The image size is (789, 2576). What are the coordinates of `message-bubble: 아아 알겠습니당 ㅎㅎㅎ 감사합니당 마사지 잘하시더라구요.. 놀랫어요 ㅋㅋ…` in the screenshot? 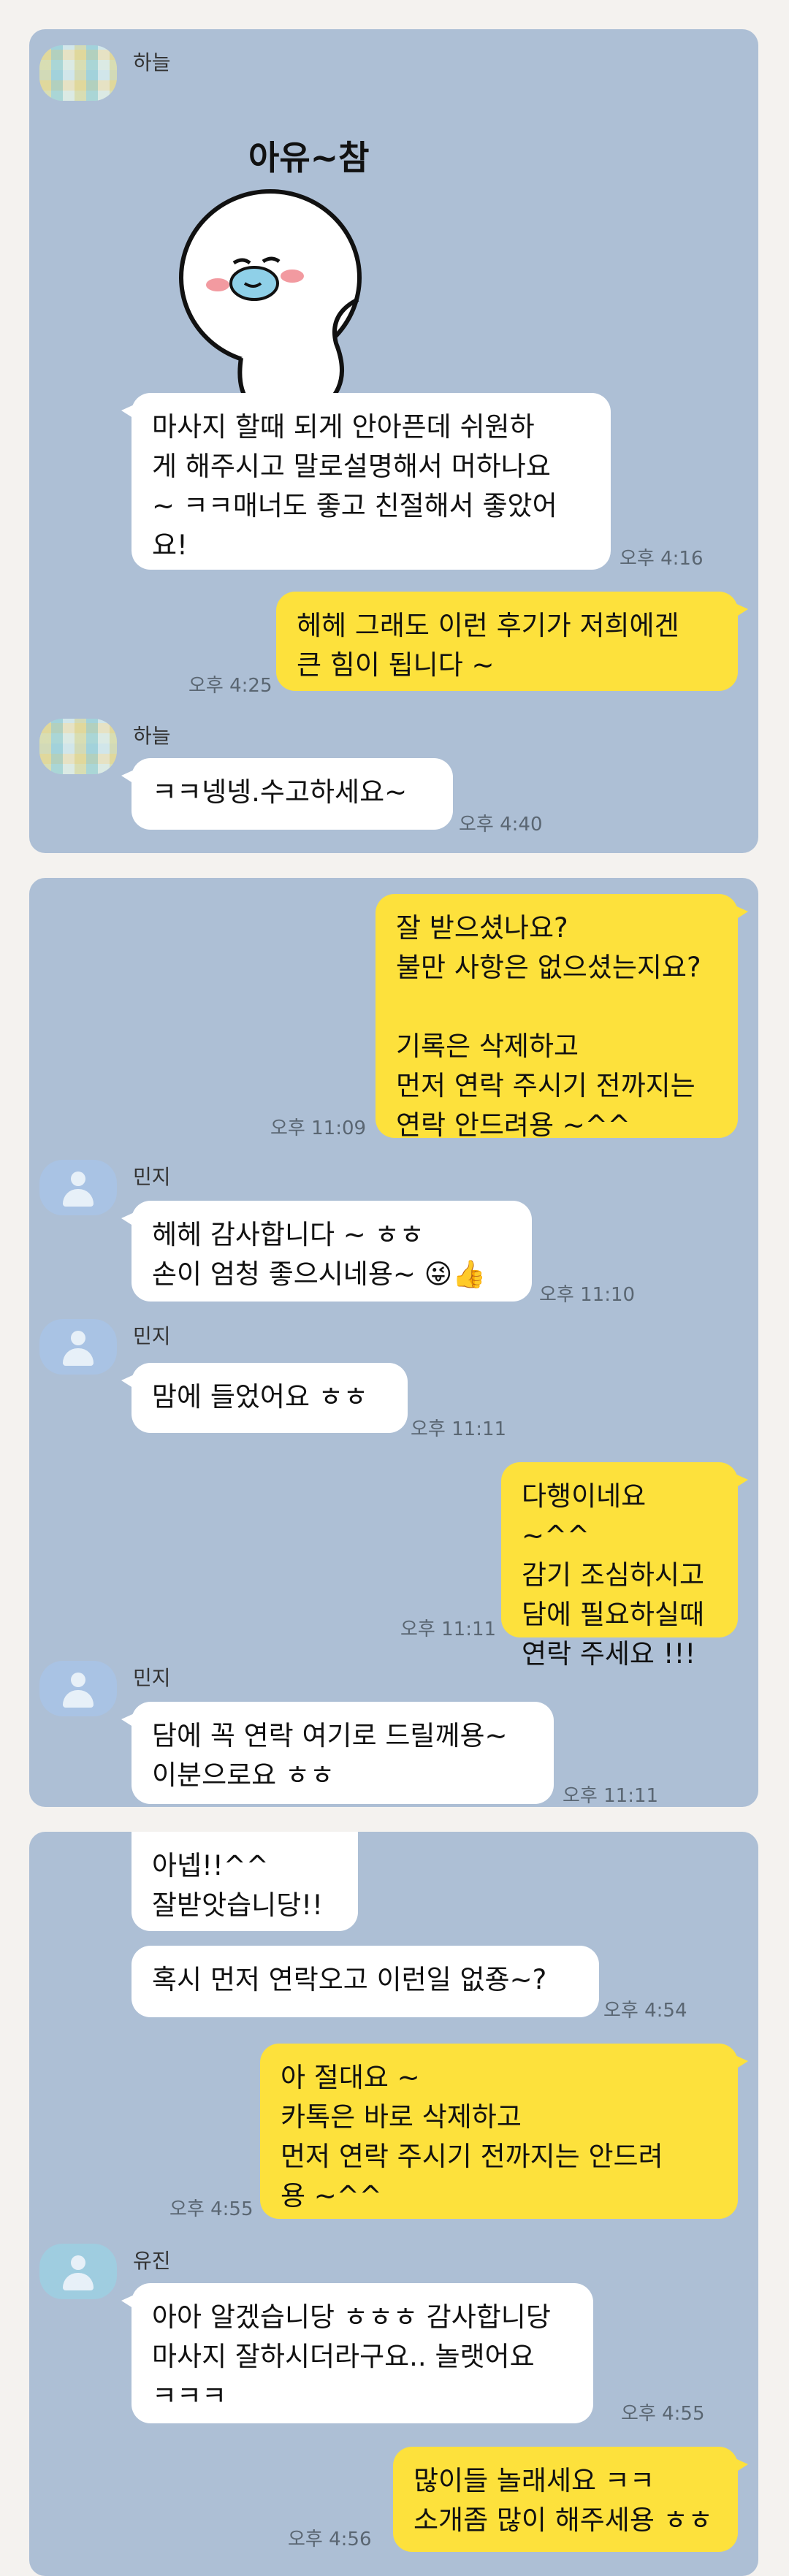 It's located at (357, 2353).